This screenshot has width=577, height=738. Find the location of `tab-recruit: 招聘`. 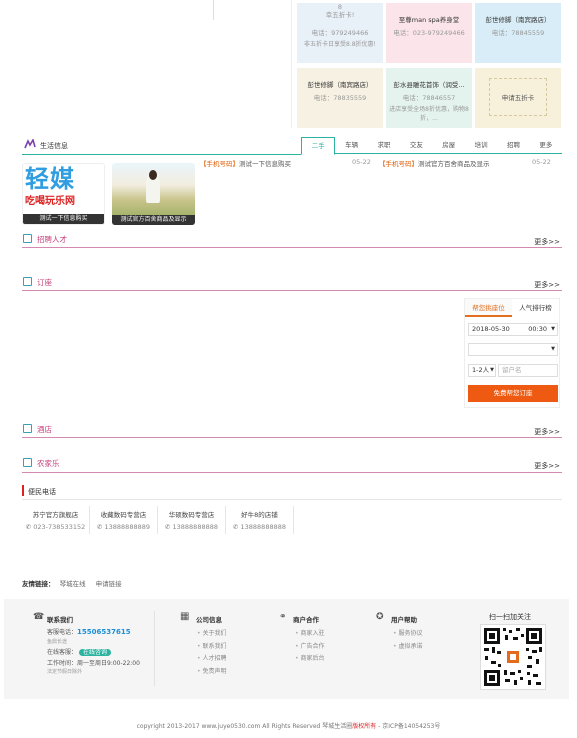

tab-recruit: 招聘 is located at coordinates (513, 145).